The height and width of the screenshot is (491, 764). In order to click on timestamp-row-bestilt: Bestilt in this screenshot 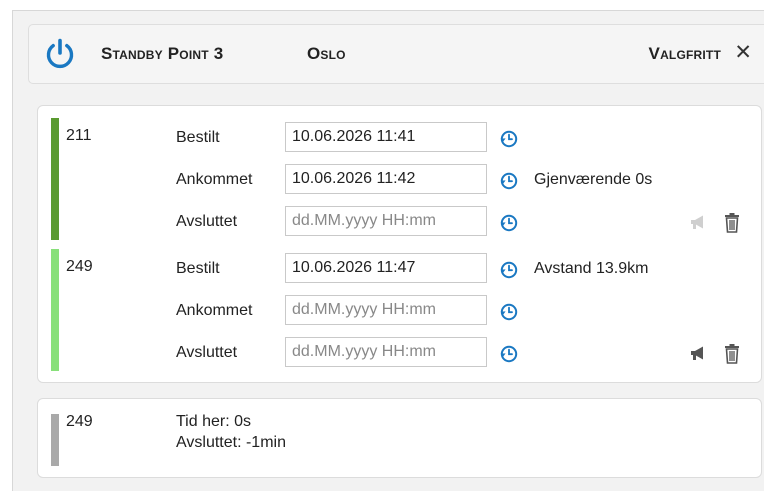, I will do `click(400, 138)`.